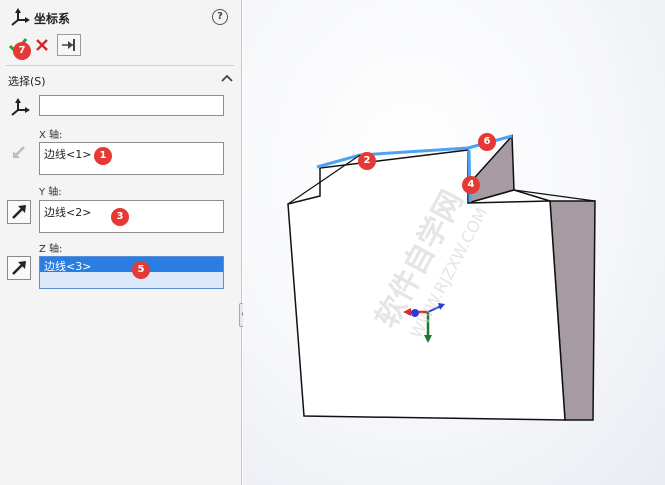 The width and height of the screenshot is (665, 485). I want to click on y-axis-label: Y 轴:, so click(50, 192).